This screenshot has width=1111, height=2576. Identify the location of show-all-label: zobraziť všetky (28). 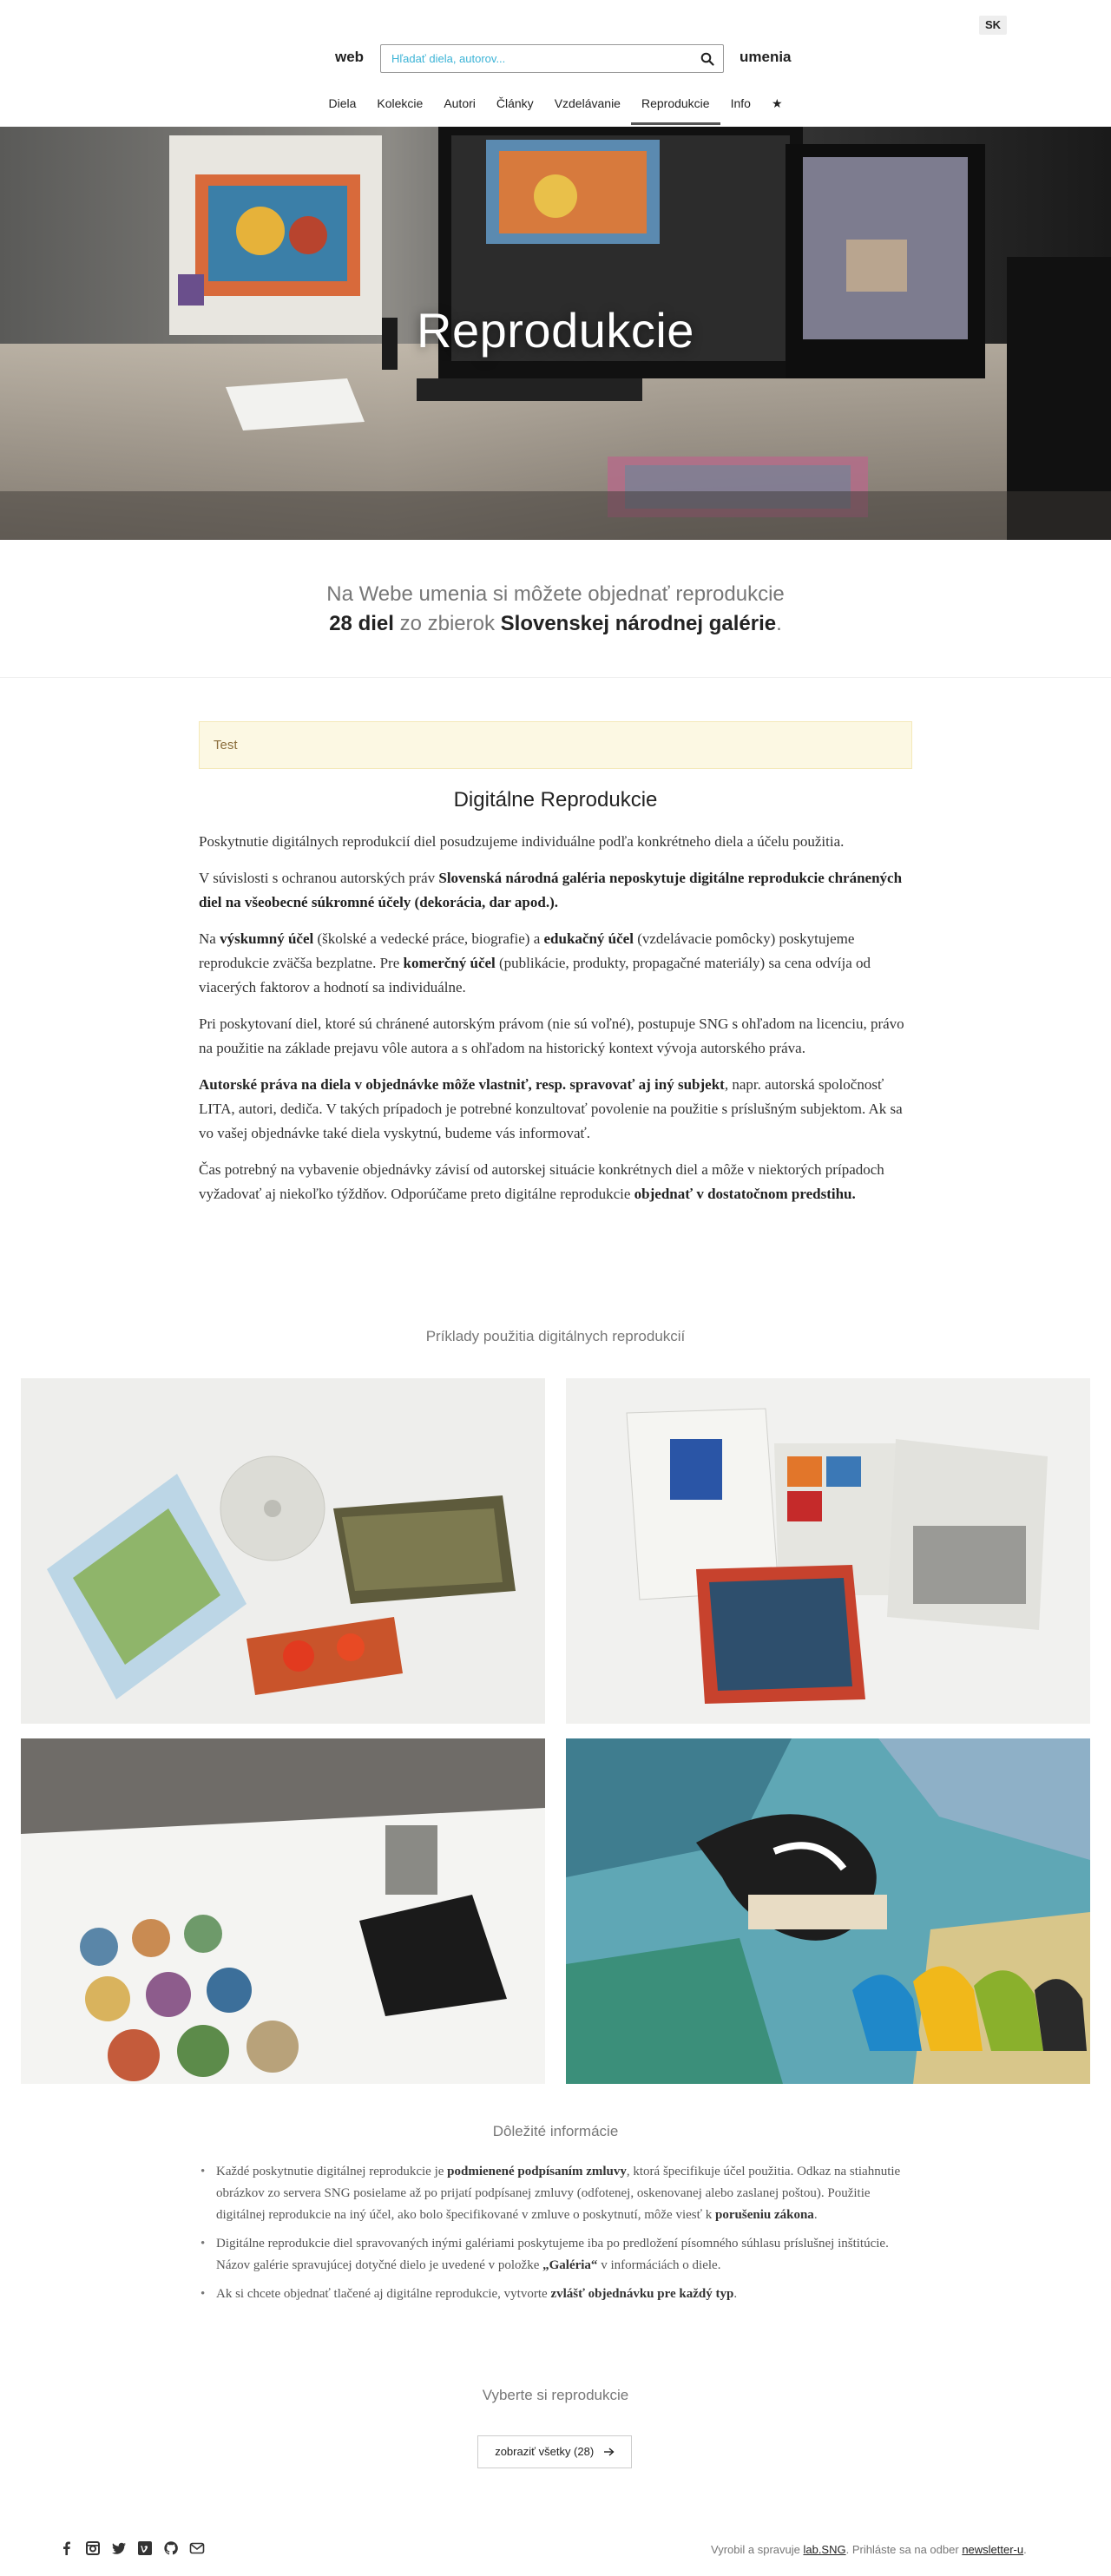
(545, 2451).